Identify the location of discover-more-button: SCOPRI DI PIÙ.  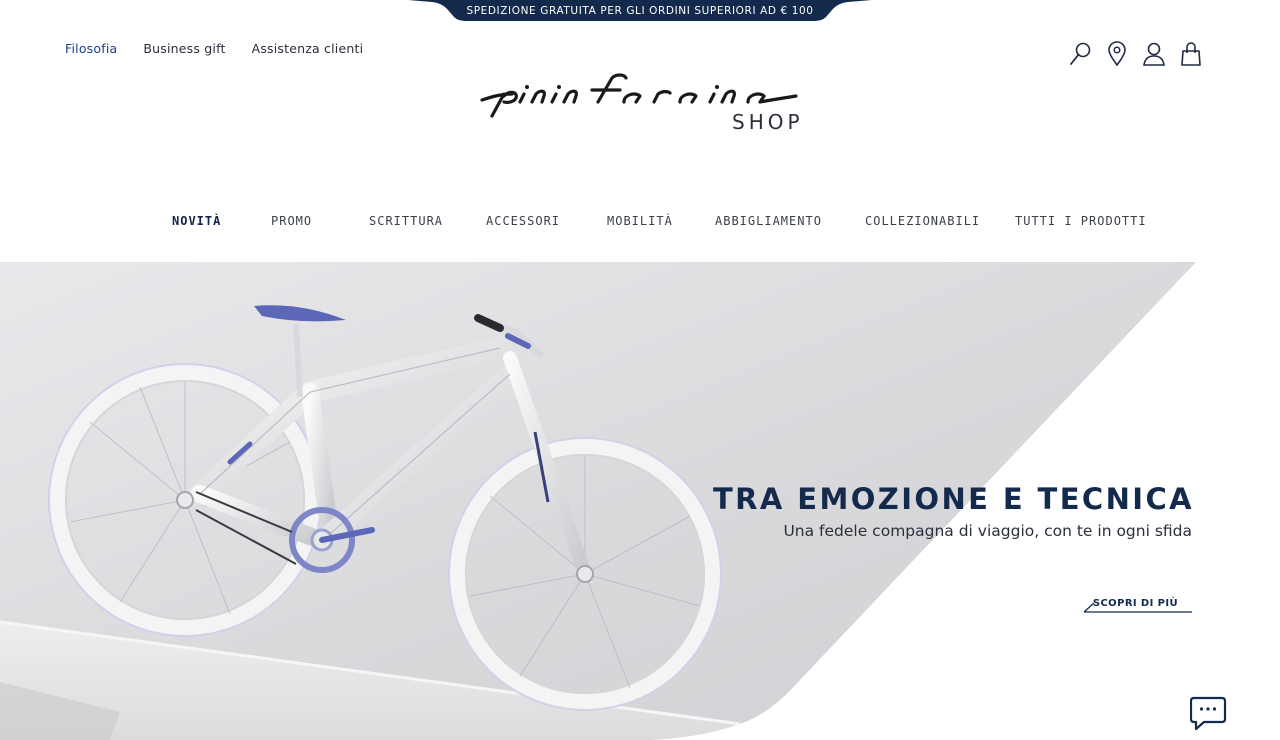
(1137, 605).